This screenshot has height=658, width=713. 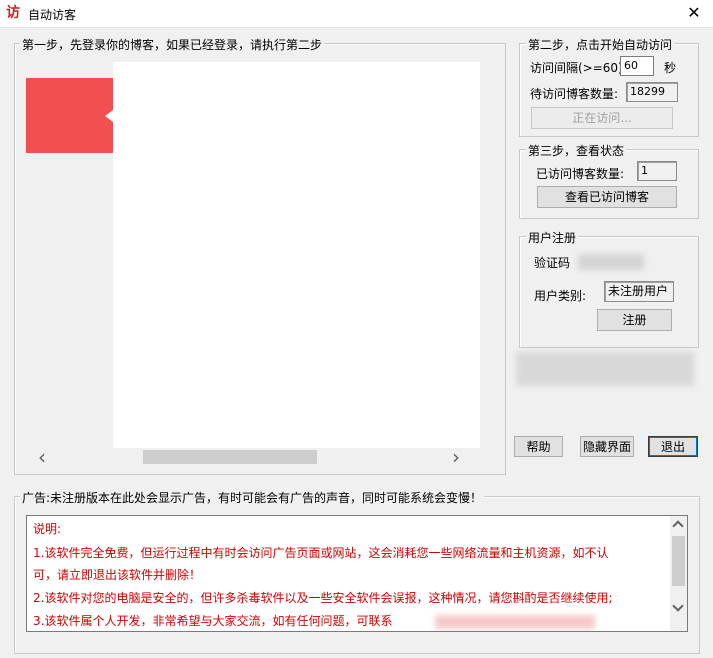 I want to click on red-flag-ad, so click(x=69, y=115).